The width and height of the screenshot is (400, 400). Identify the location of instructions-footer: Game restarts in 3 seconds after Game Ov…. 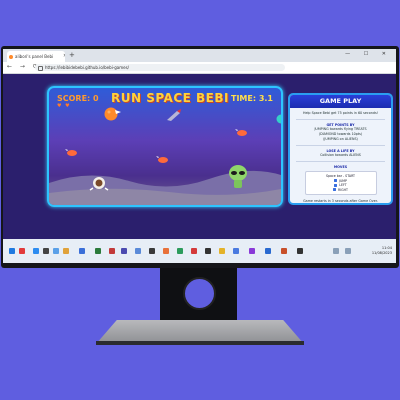
(340, 201).